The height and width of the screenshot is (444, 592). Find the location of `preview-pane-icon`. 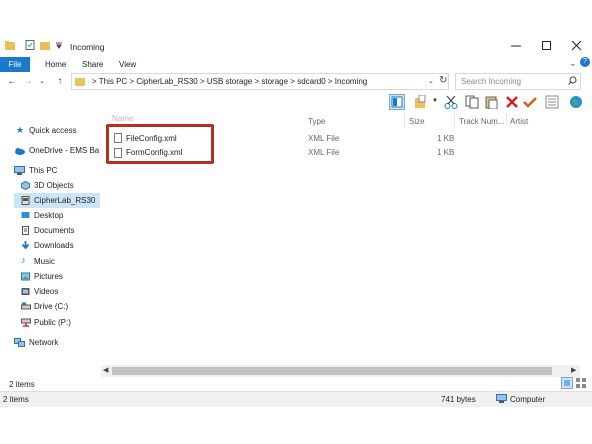

preview-pane-icon is located at coordinates (397, 102).